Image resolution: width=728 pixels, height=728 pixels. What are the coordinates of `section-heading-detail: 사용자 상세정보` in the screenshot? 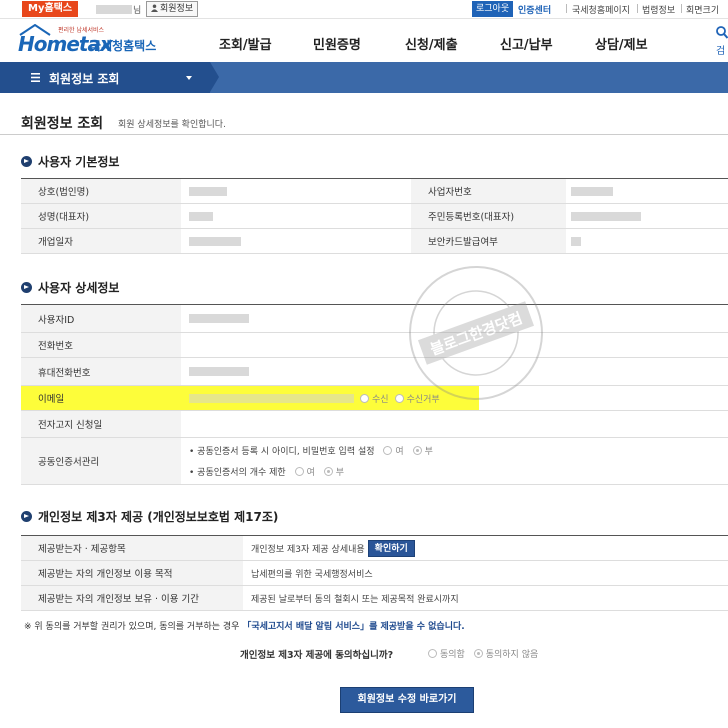 It's located at (70, 287).